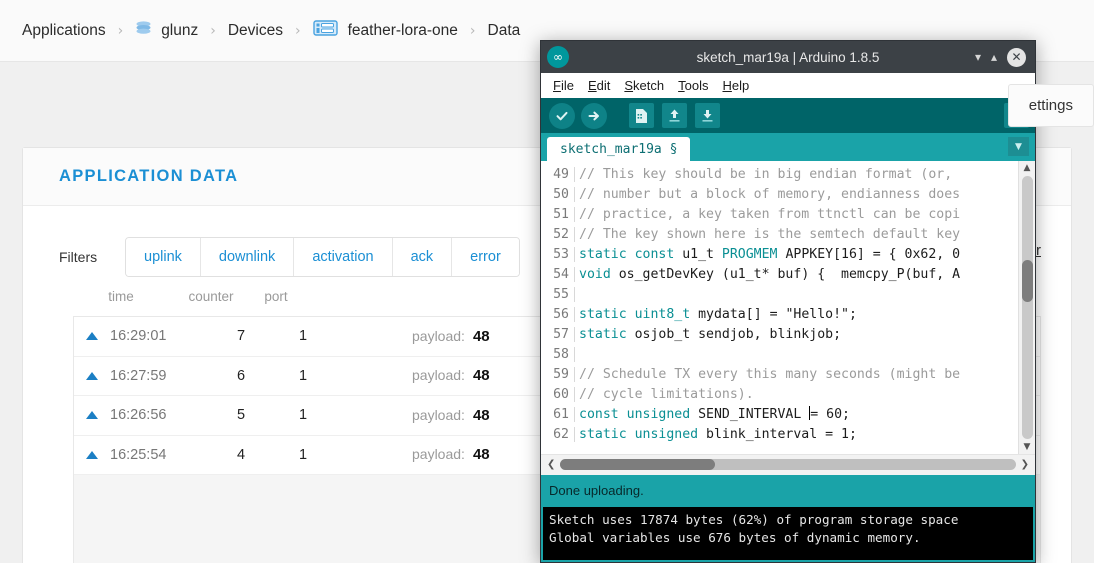 This screenshot has height=563, width=1094. Describe the element at coordinates (735, 85) in the screenshot. I see `menu-help: Help` at that location.